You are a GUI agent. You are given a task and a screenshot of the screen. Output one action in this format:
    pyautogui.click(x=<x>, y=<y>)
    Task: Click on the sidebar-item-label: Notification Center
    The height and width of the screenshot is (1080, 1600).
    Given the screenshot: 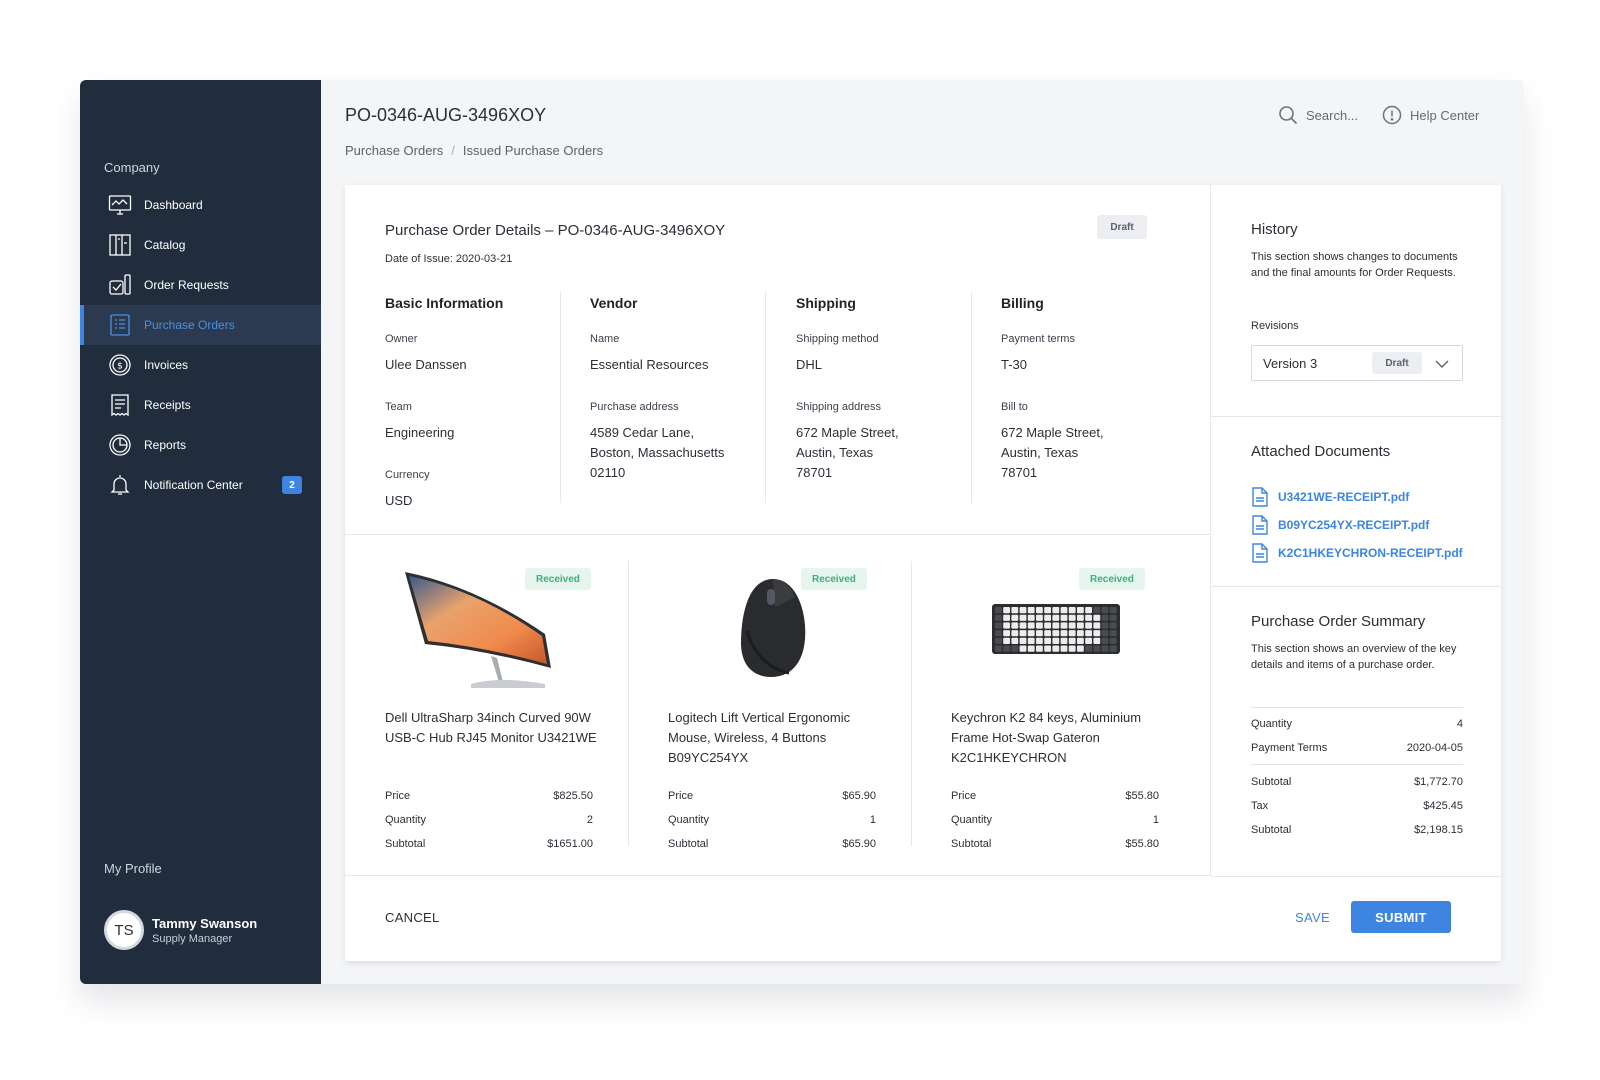 What is the action you would take?
    pyautogui.click(x=193, y=485)
    